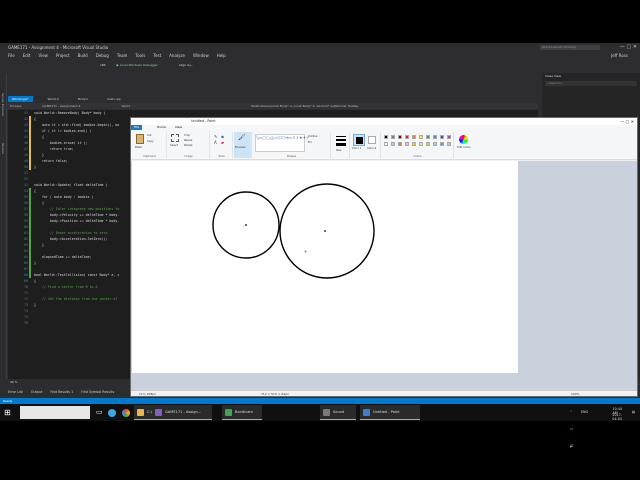 The width and height of the screenshot is (640, 480). I want to click on select-icon, so click(175, 138).